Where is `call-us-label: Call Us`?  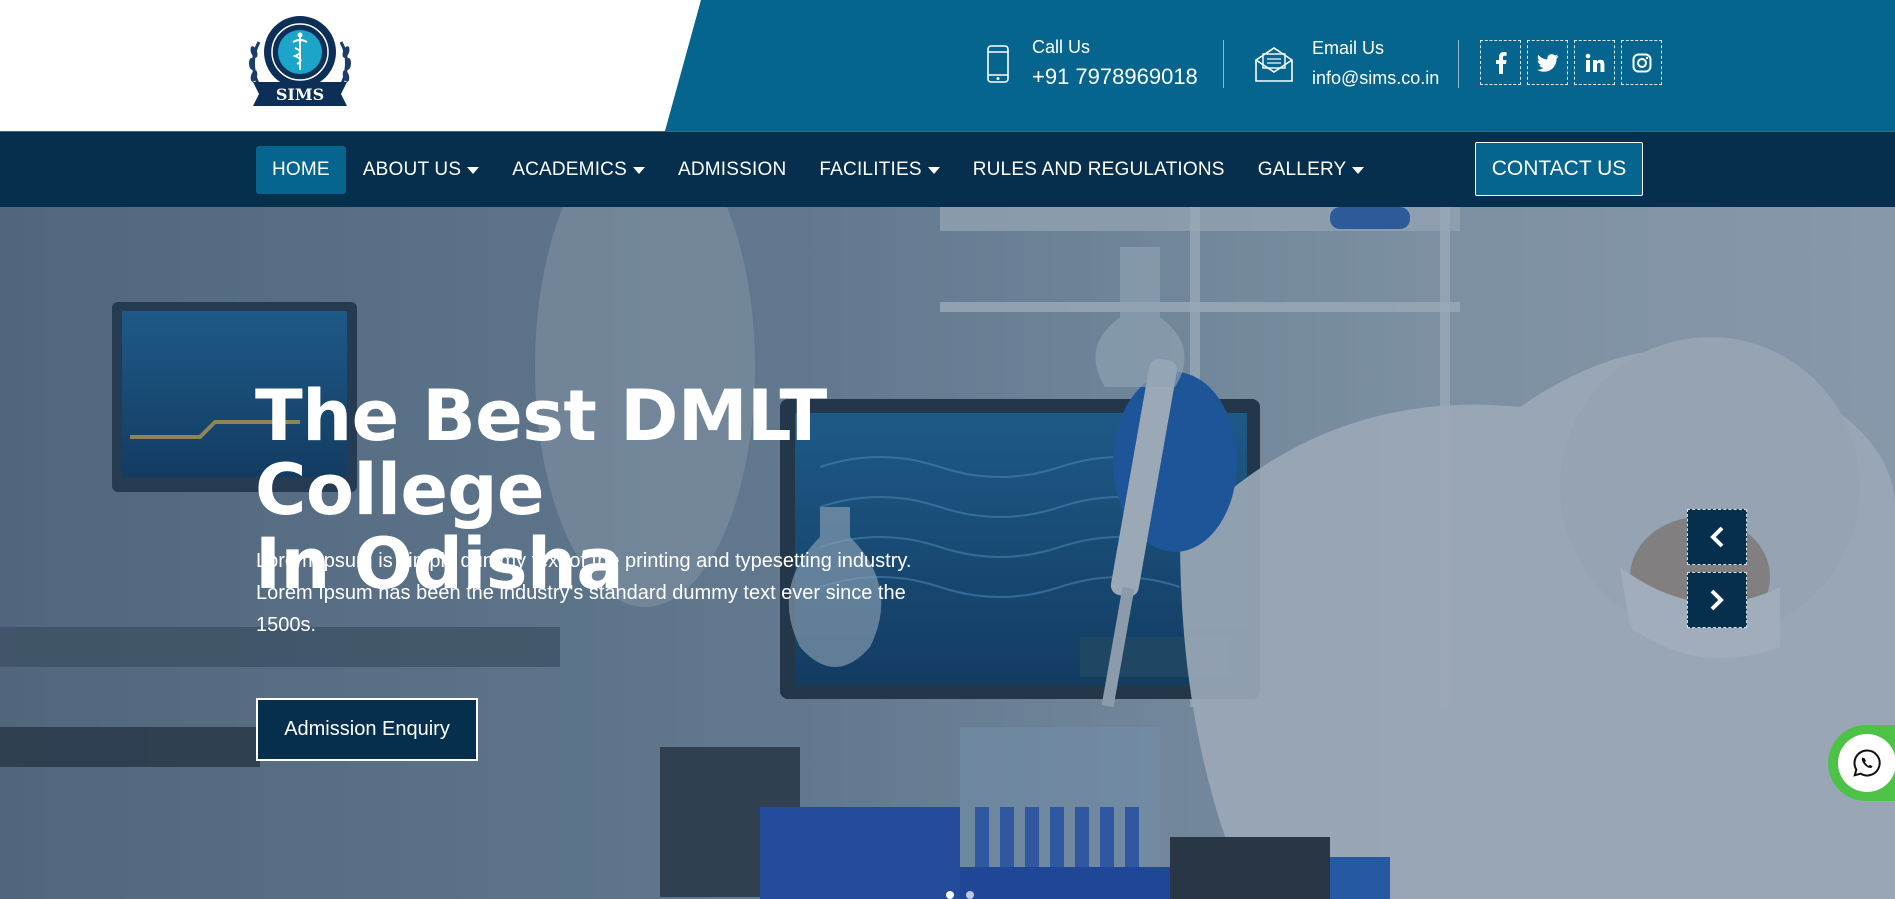
call-us-label: Call Us is located at coordinates (1061, 47).